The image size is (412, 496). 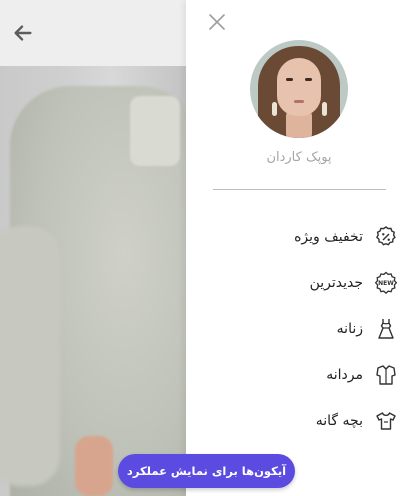 What do you see at coordinates (299, 189) in the screenshot?
I see `divider` at bounding box center [299, 189].